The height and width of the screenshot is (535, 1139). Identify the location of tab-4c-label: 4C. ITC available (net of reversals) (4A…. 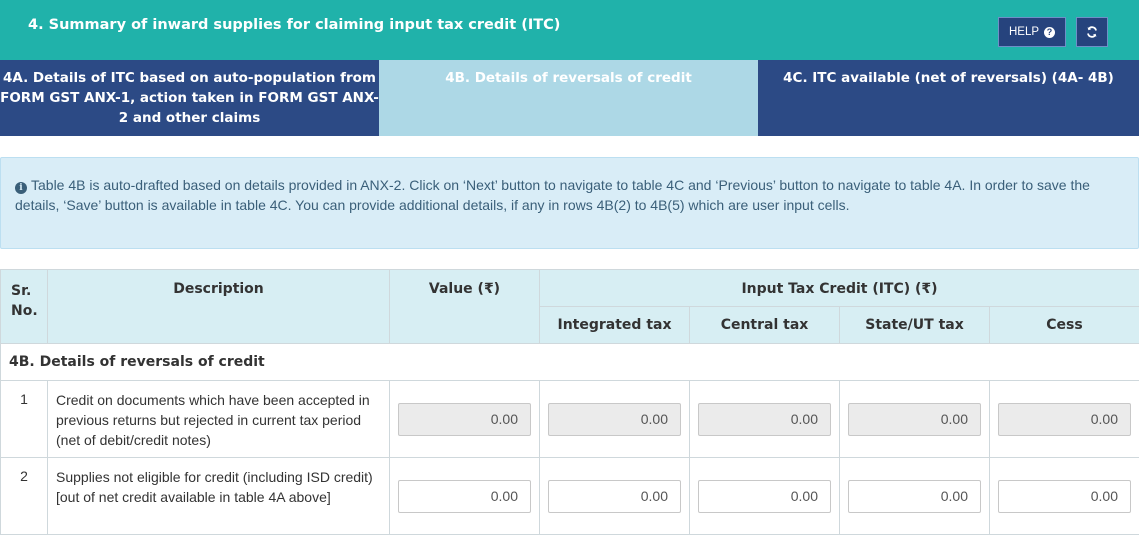
(948, 78).